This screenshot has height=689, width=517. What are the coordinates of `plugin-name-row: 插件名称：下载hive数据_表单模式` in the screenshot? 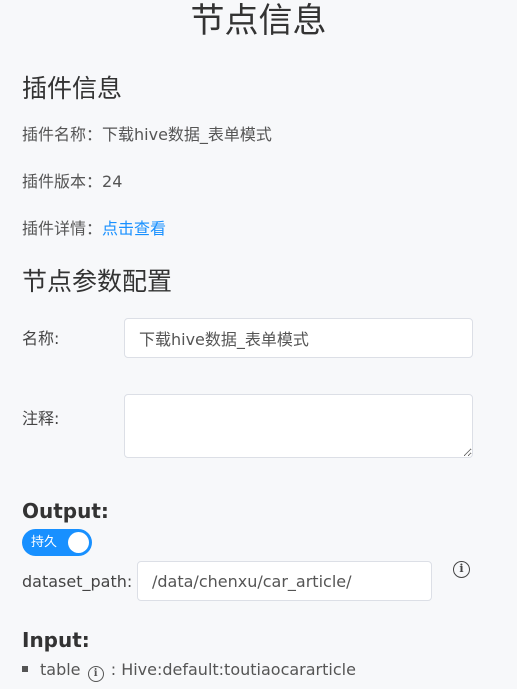 It's located at (147, 135).